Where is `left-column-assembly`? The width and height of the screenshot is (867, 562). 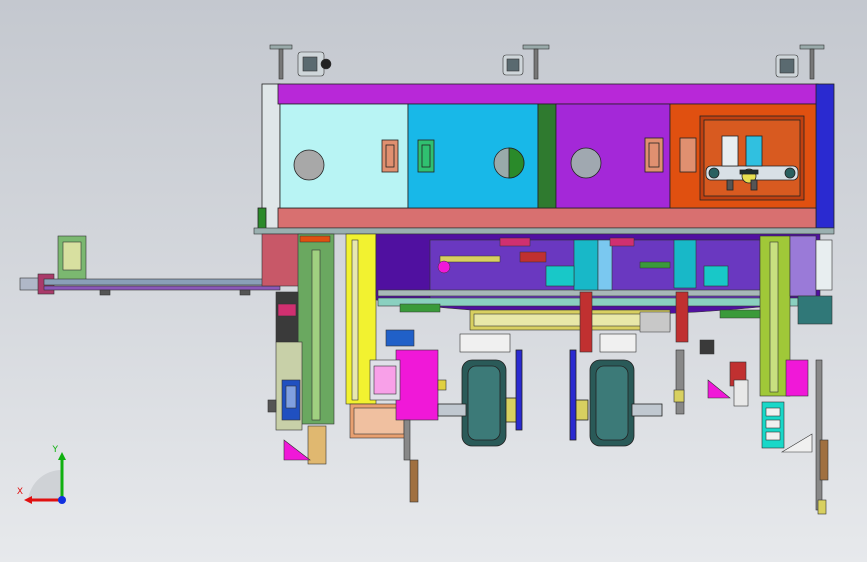
left-column-assembly is located at coordinates (298, 349).